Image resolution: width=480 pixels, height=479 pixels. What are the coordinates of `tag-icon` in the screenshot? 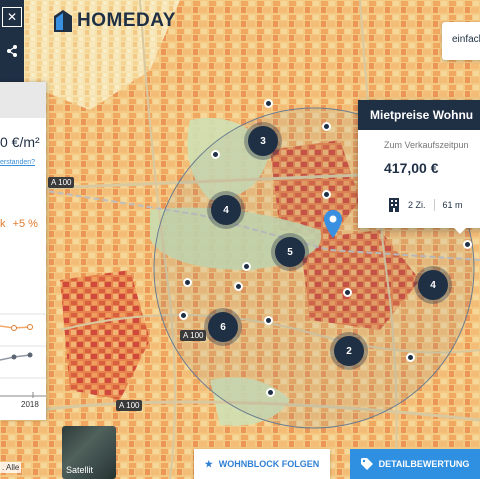 It's located at (366, 464).